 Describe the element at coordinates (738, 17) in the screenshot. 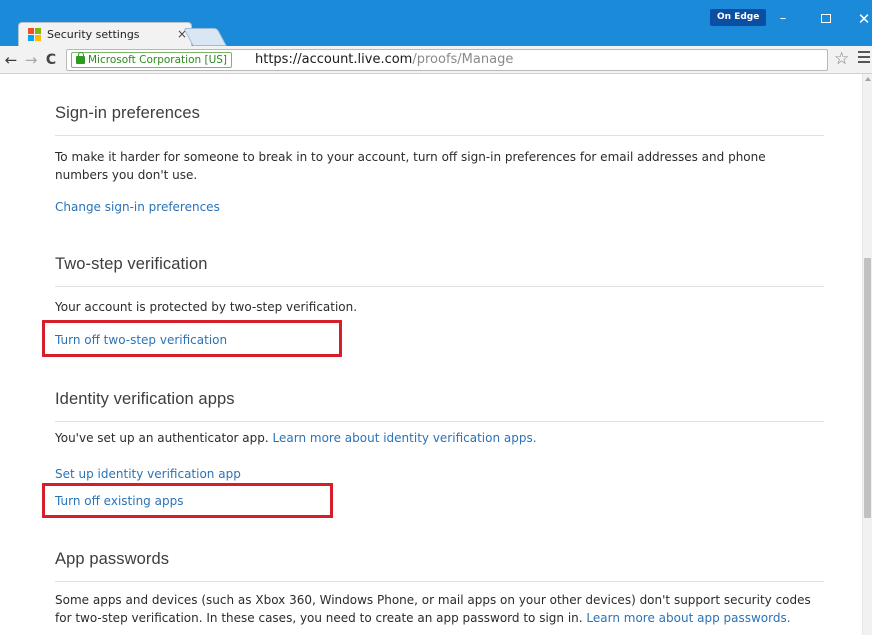

I see `profile-badge: On Edge` at that location.